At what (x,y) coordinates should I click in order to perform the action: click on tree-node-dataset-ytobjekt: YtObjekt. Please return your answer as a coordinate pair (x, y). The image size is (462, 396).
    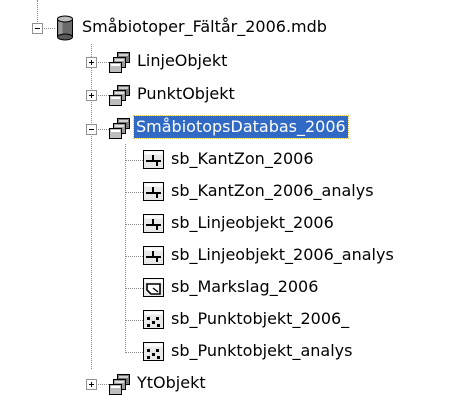
    Looking at the image, I should click on (209, 382).